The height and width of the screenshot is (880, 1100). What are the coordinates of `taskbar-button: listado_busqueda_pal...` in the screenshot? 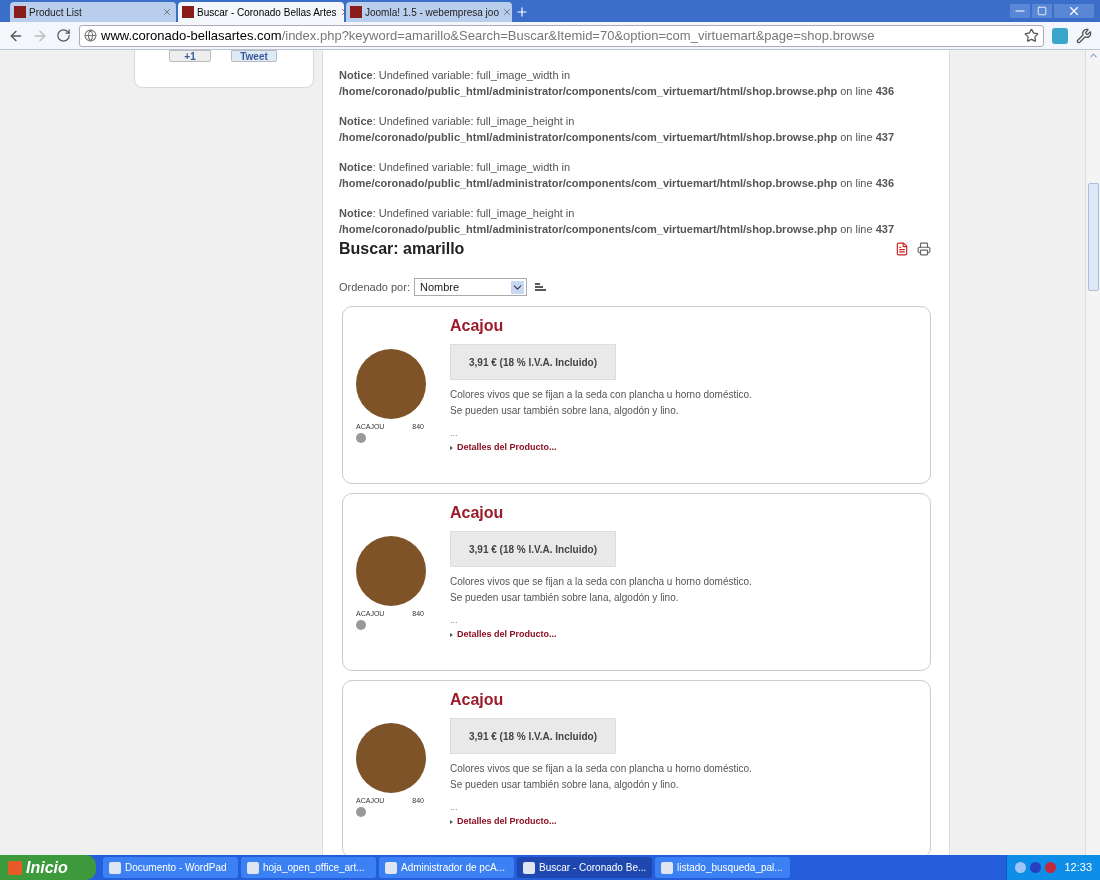 It's located at (722, 867).